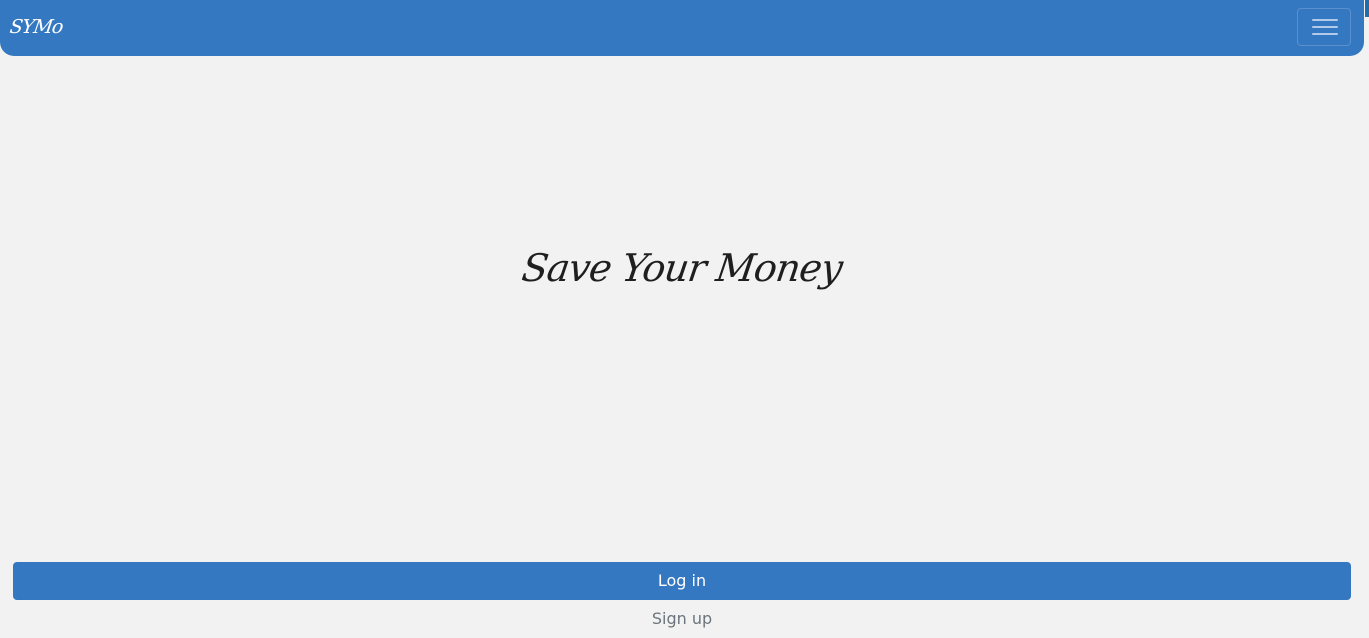  Describe the element at coordinates (682, 581) in the screenshot. I see `login-button: Log in` at that location.